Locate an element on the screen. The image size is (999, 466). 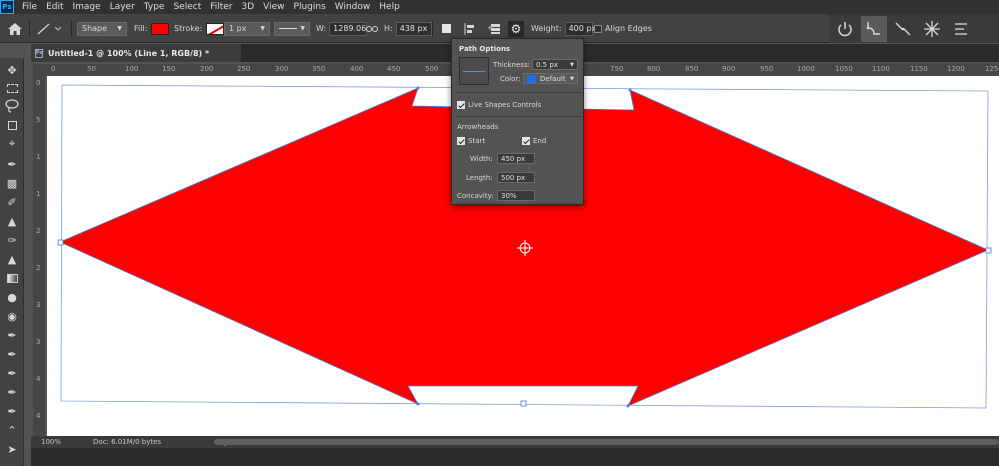
menu-filter: Filter is located at coordinates (221, 7).